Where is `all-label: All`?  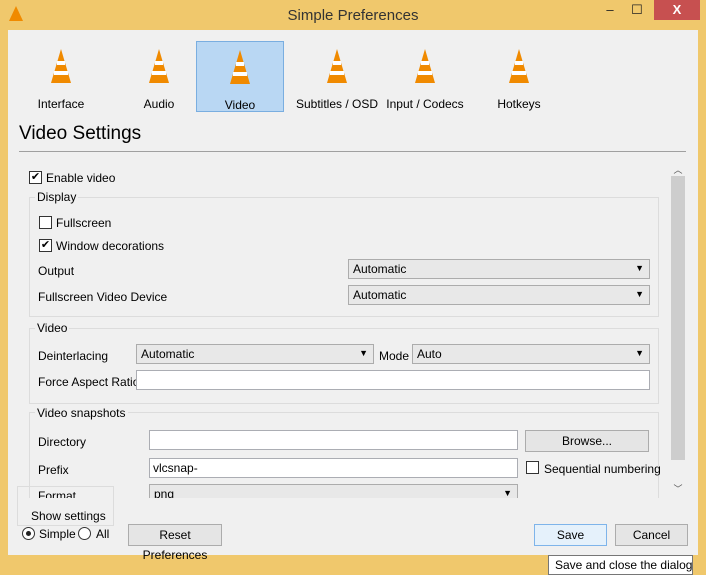
all-label: All is located at coordinates (103, 534).